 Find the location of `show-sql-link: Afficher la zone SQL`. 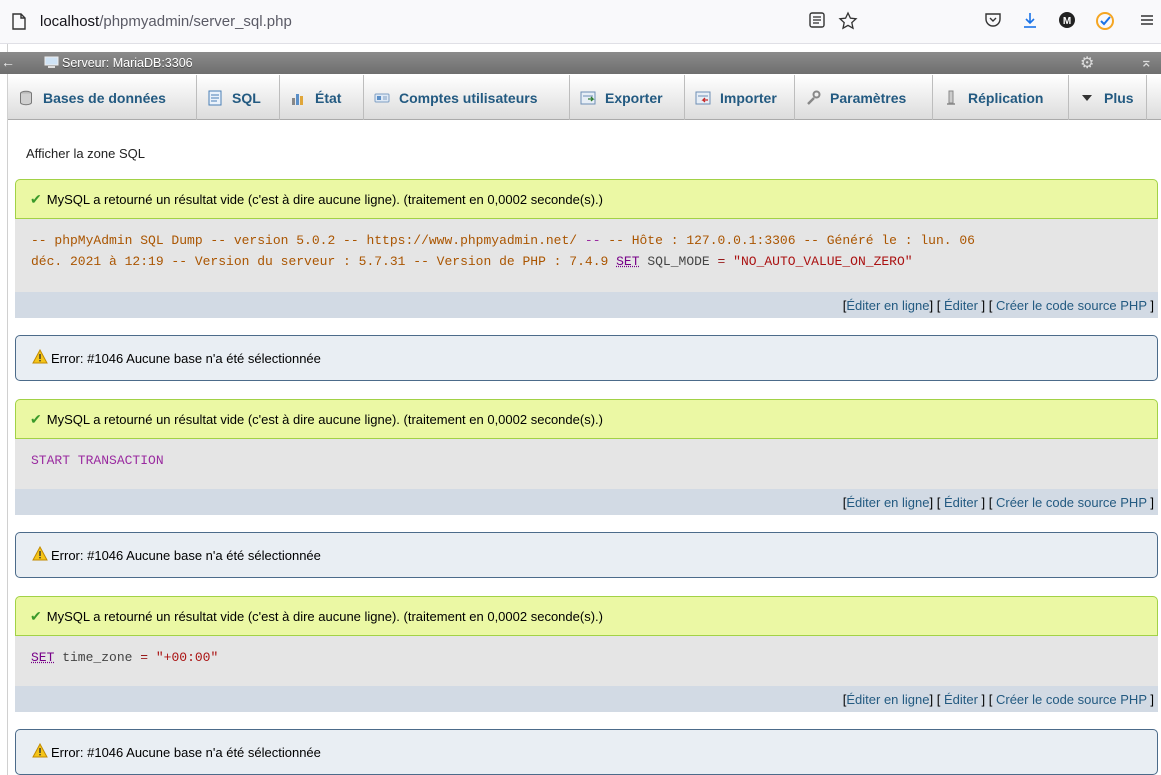

show-sql-link: Afficher la zone SQL is located at coordinates (85, 153).